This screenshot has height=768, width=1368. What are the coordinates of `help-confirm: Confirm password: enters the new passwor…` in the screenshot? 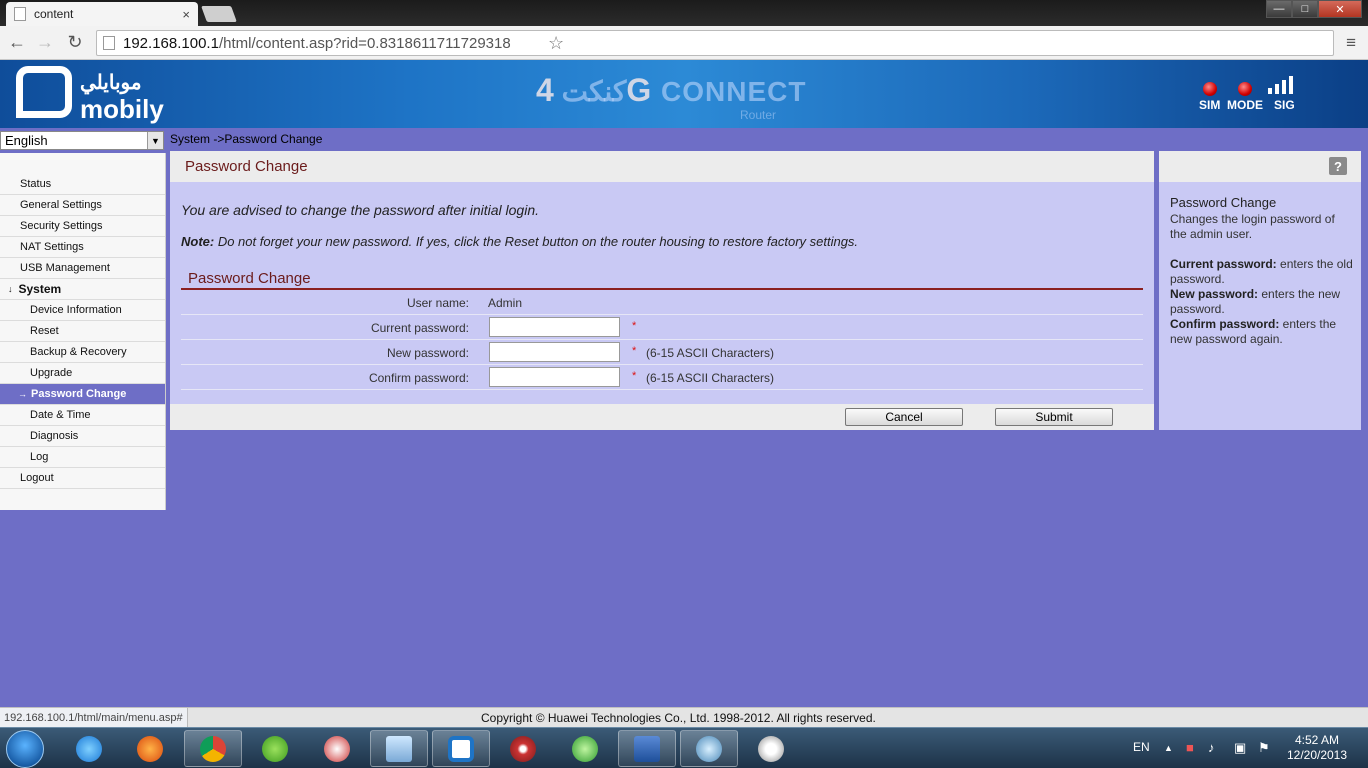 It's located at (1262, 332).